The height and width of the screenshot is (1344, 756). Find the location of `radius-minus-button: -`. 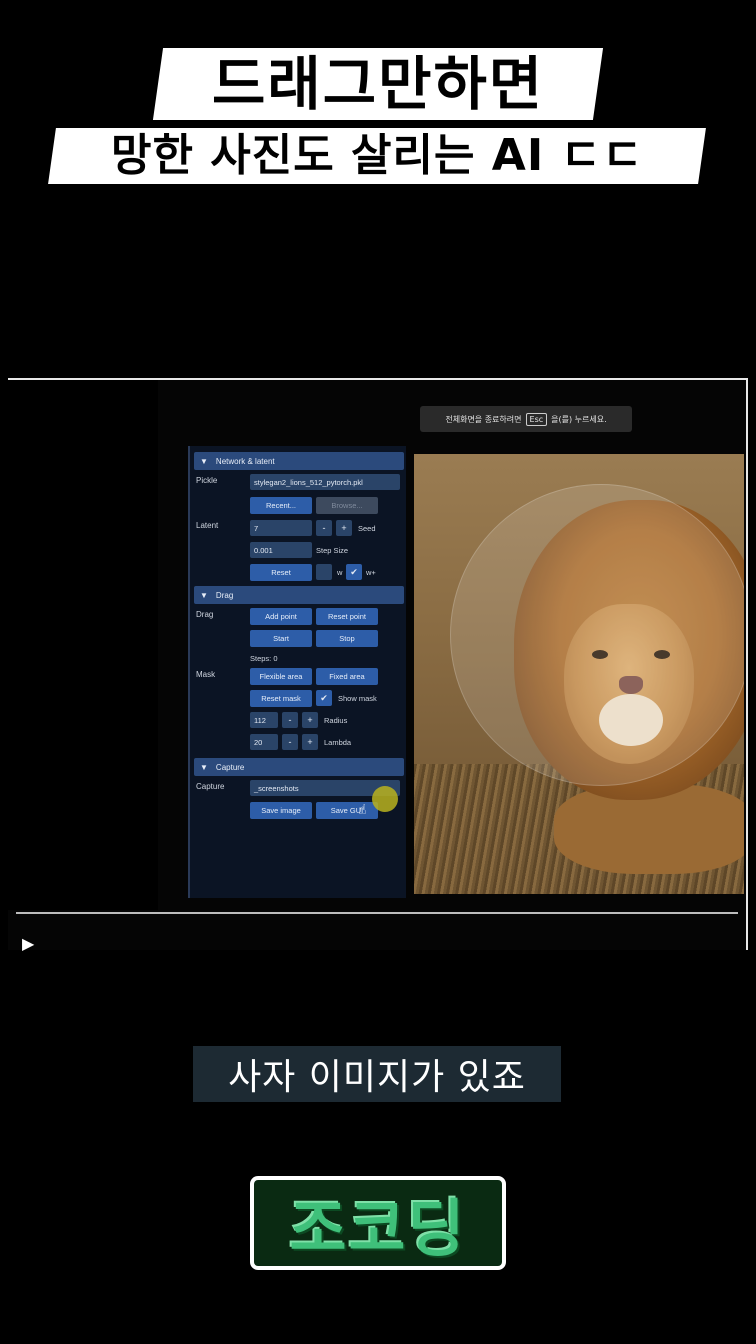

radius-minus-button: - is located at coordinates (290, 720).